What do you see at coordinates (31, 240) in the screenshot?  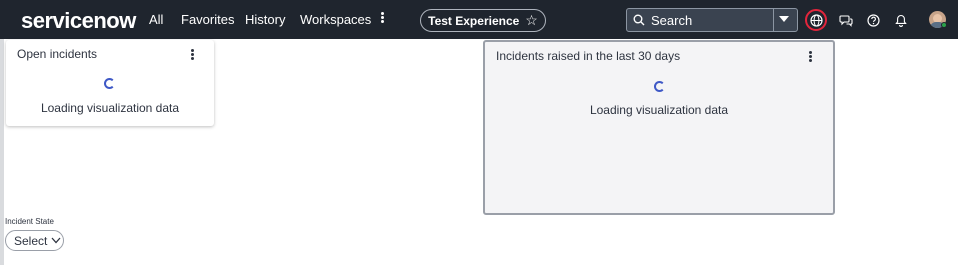 I see `select-value: Select` at bounding box center [31, 240].